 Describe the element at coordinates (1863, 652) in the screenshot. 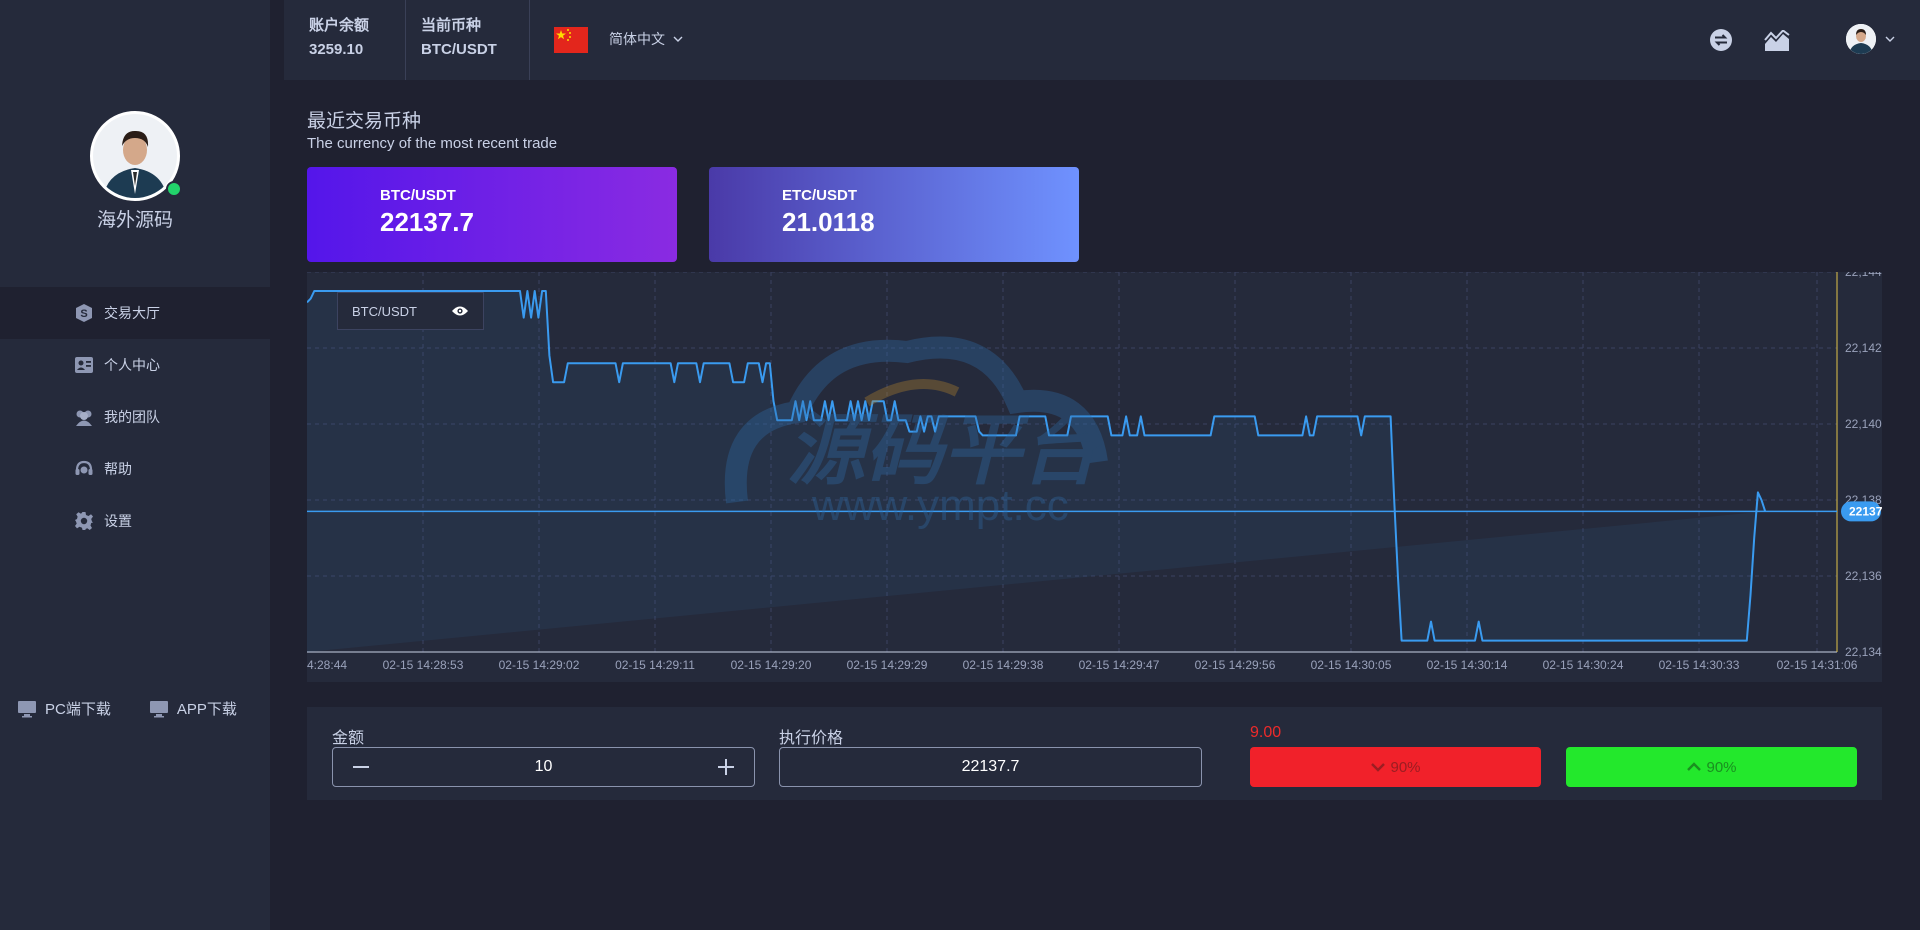

I see `y-tick-label: 22,134` at that location.